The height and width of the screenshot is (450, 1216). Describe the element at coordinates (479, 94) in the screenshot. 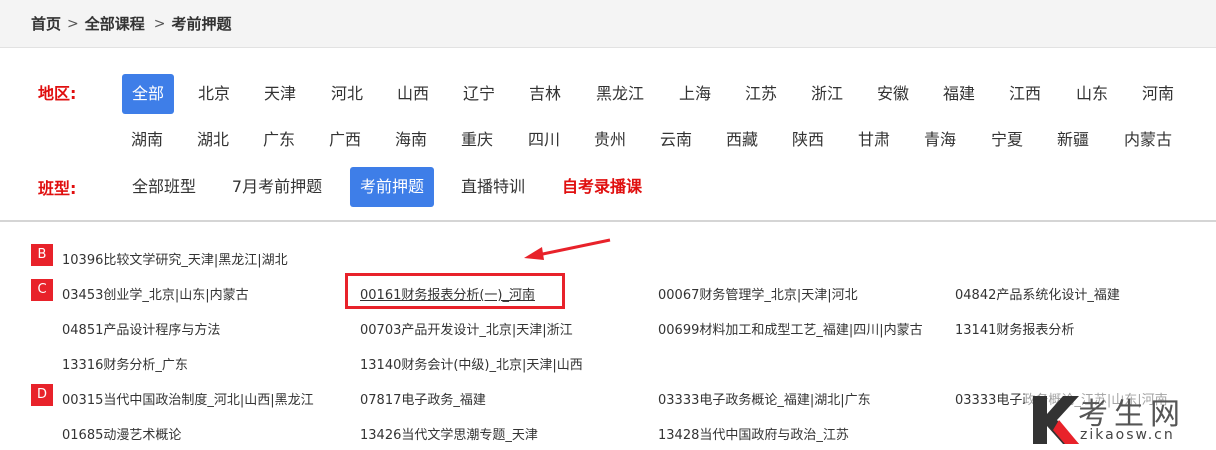

I see `region-option: 辽宁` at that location.